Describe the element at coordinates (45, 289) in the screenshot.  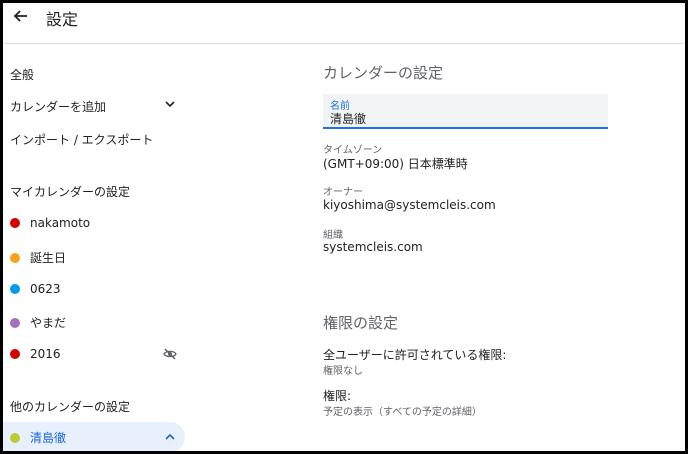
I see `calendar-label: 0623` at that location.